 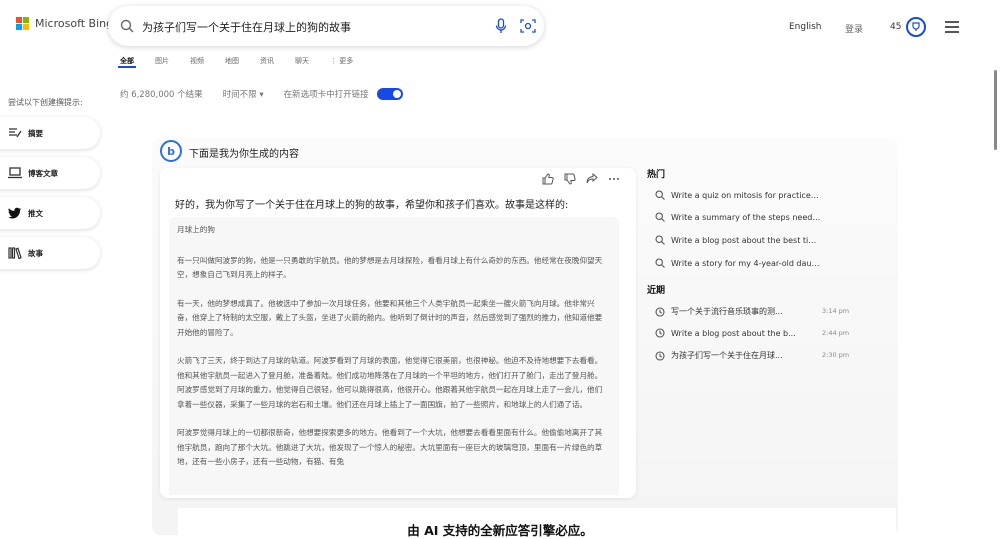 What do you see at coordinates (394, 482) in the screenshot?
I see `story-fade` at bounding box center [394, 482].